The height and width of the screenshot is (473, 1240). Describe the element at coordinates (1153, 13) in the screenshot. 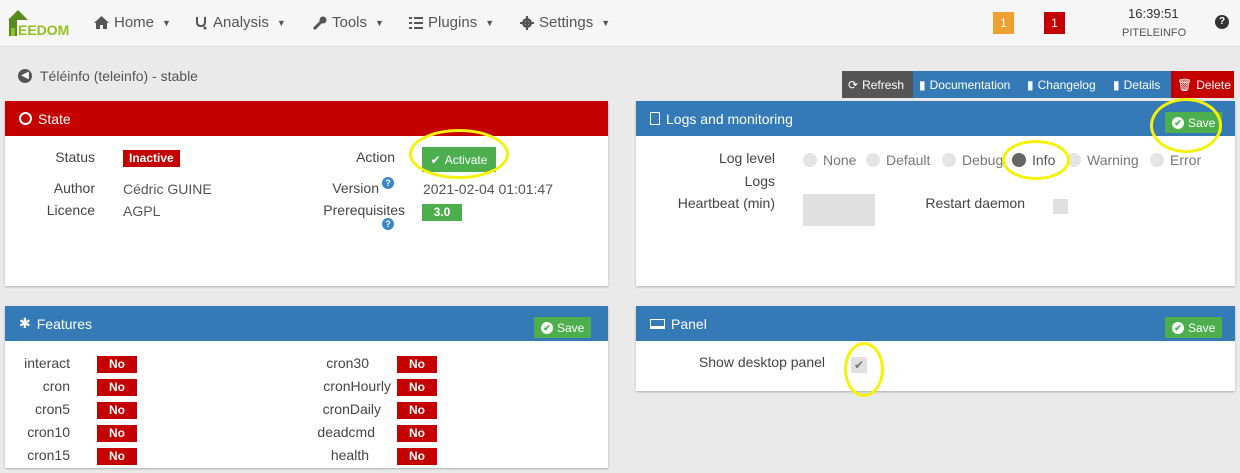

I see `clock: 16:39:51` at that location.